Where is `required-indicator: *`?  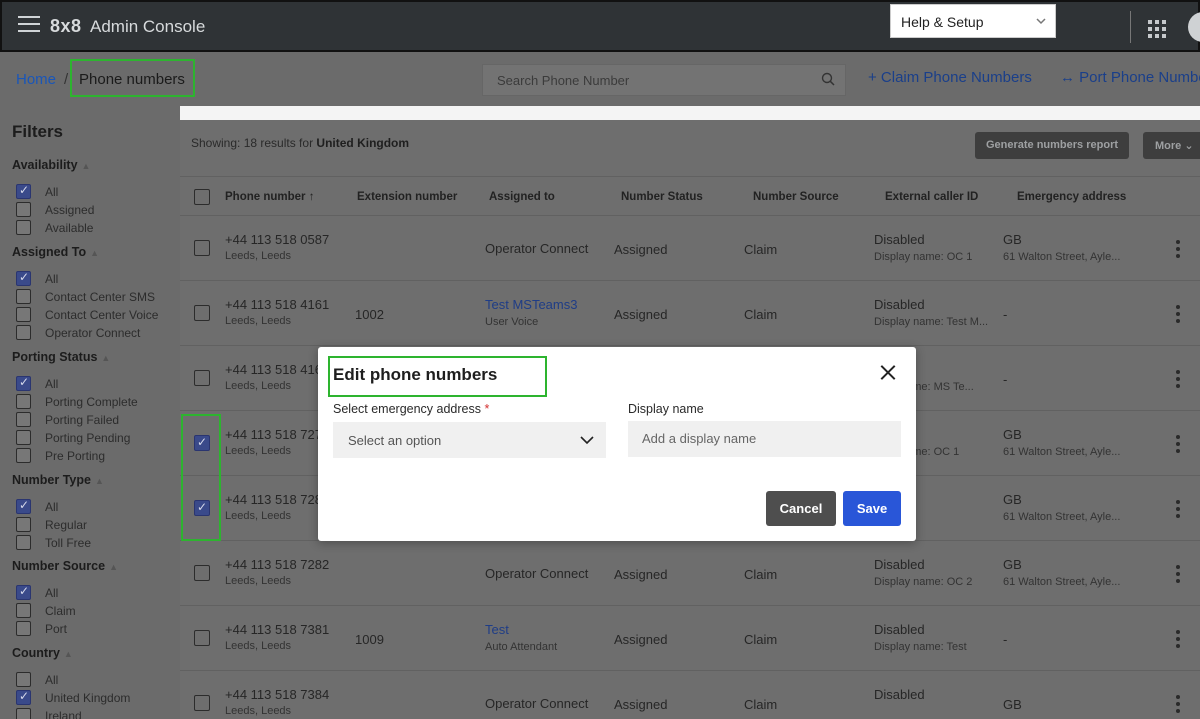
required-indicator: * is located at coordinates (487, 409).